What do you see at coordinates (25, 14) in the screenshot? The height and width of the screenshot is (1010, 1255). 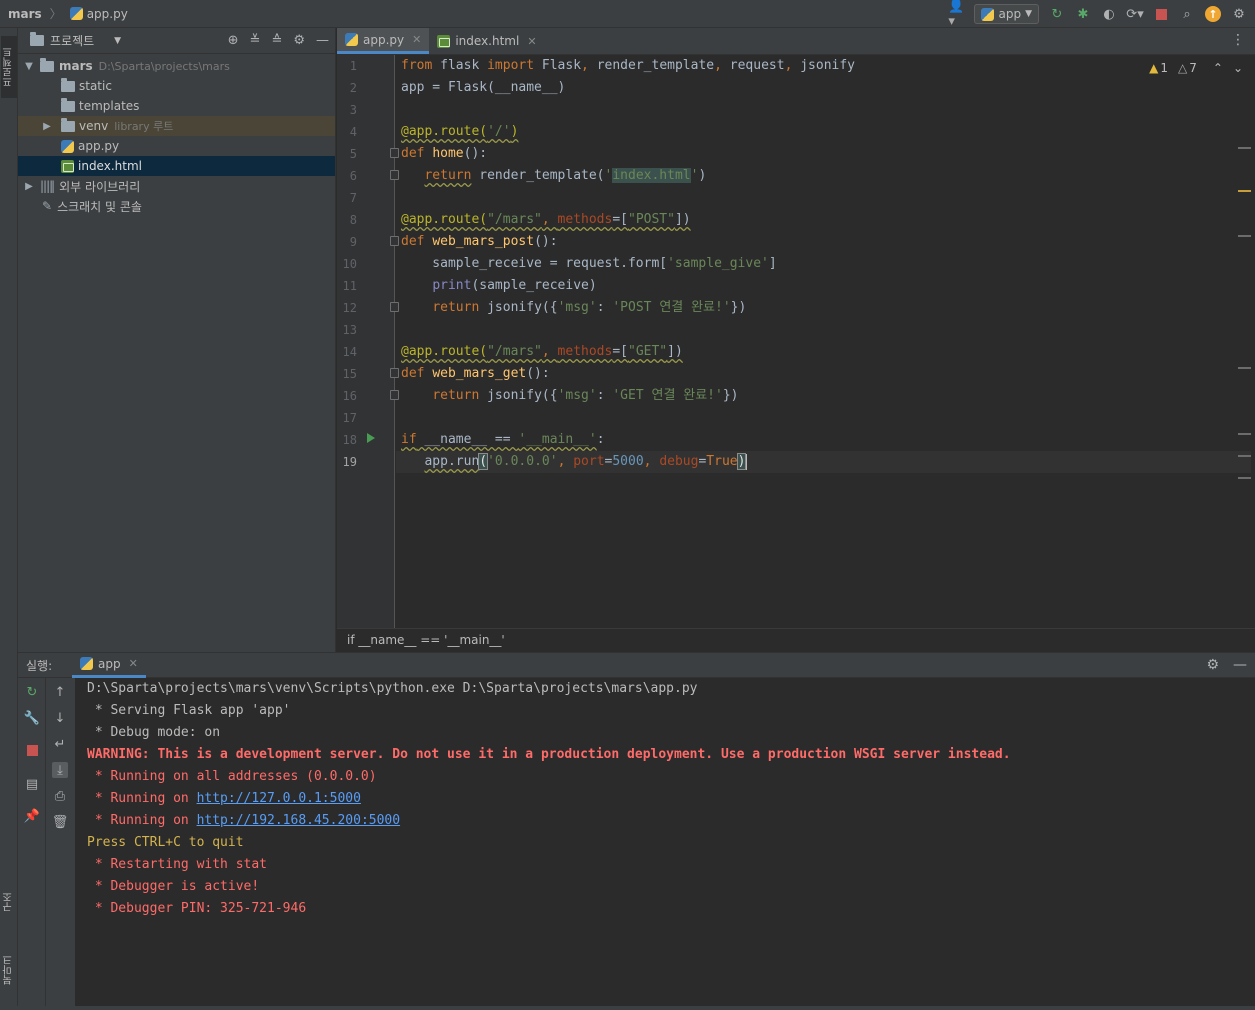 I see `breadcrumb-project: mars` at bounding box center [25, 14].